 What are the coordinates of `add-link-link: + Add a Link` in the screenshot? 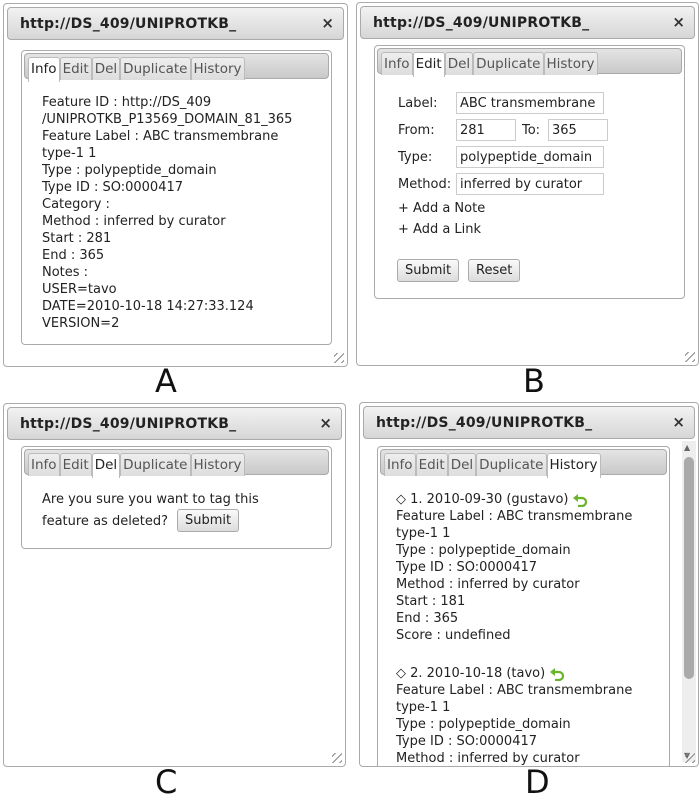 It's located at (439, 229).